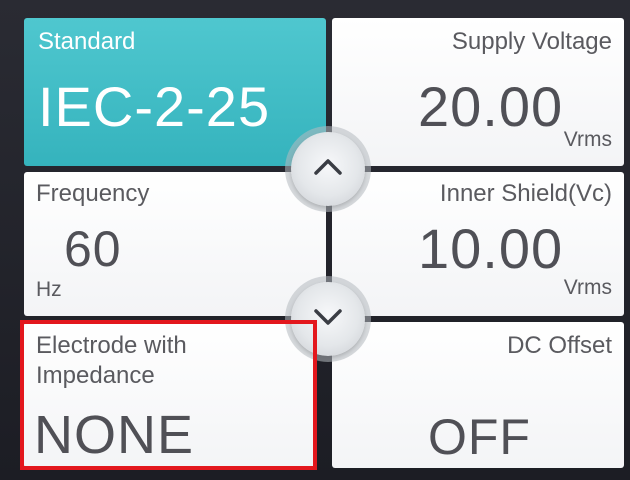 The image size is (630, 480). I want to click on frequency-tile: Frequency 60 Hz, so click(175, 244).